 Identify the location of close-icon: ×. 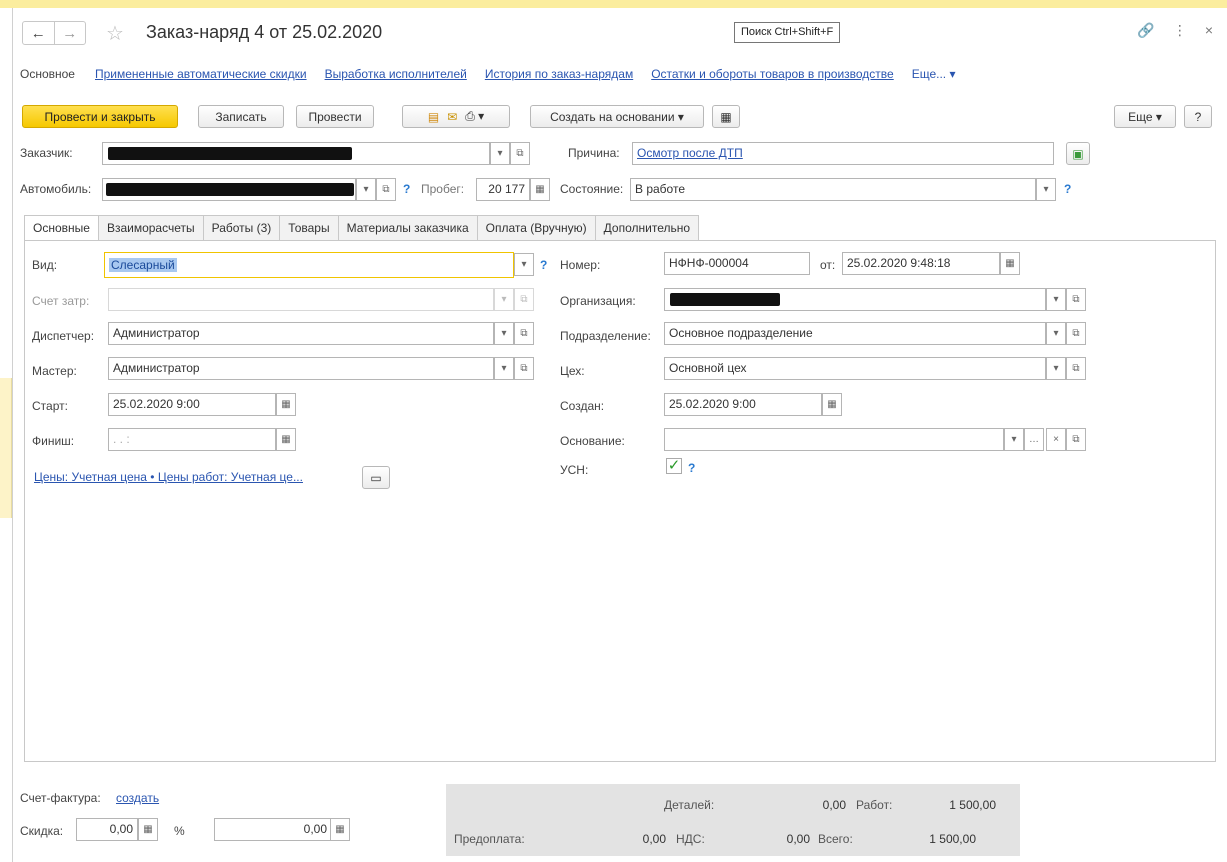
(1209, 30).